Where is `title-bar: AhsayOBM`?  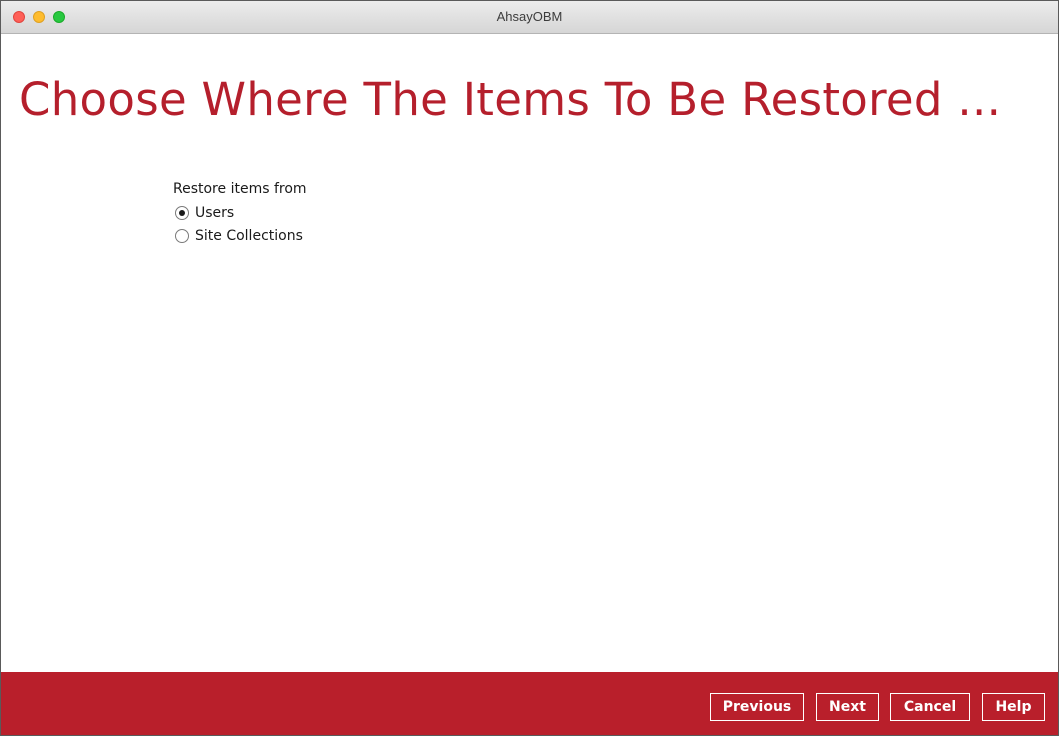
title-bar: AhsayOBM is located at coordinates (529, 17).